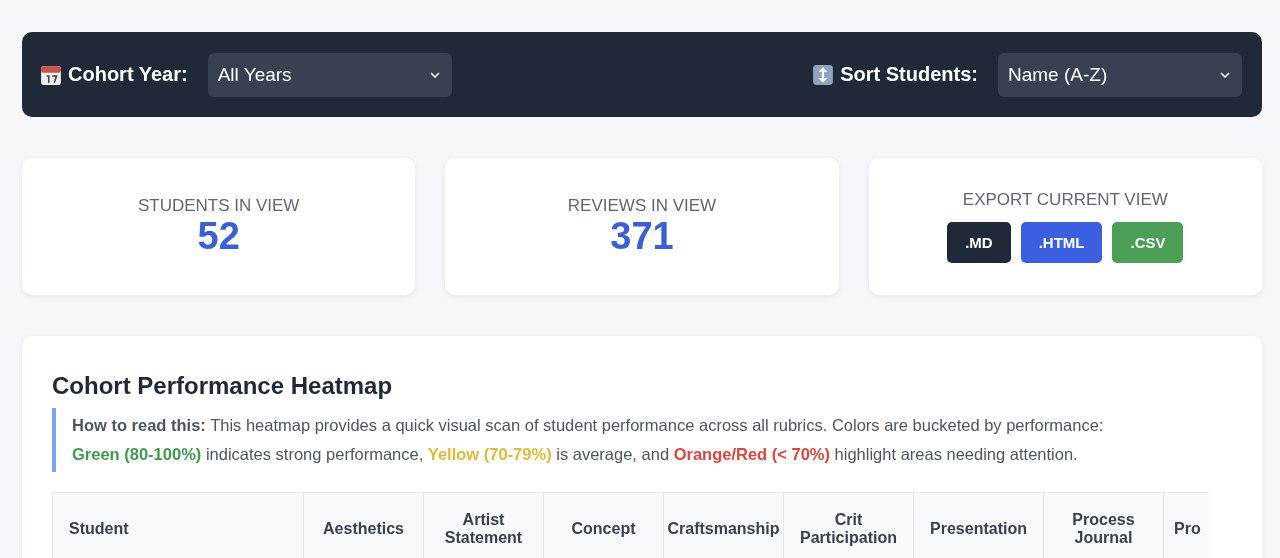 The image size is (1280, 558). Describe the element at coordinates (724, 525) in the screenshot. I see `column-header: Craftsmanship` at that location.